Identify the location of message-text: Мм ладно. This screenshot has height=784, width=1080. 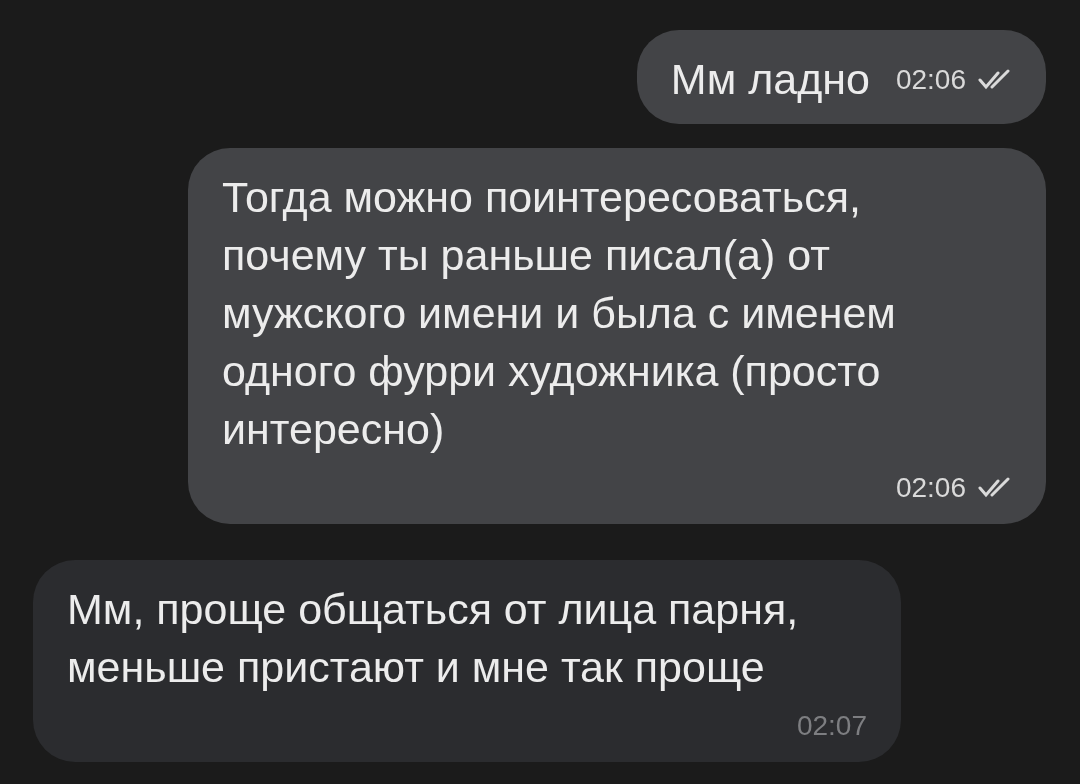
(770, 79).